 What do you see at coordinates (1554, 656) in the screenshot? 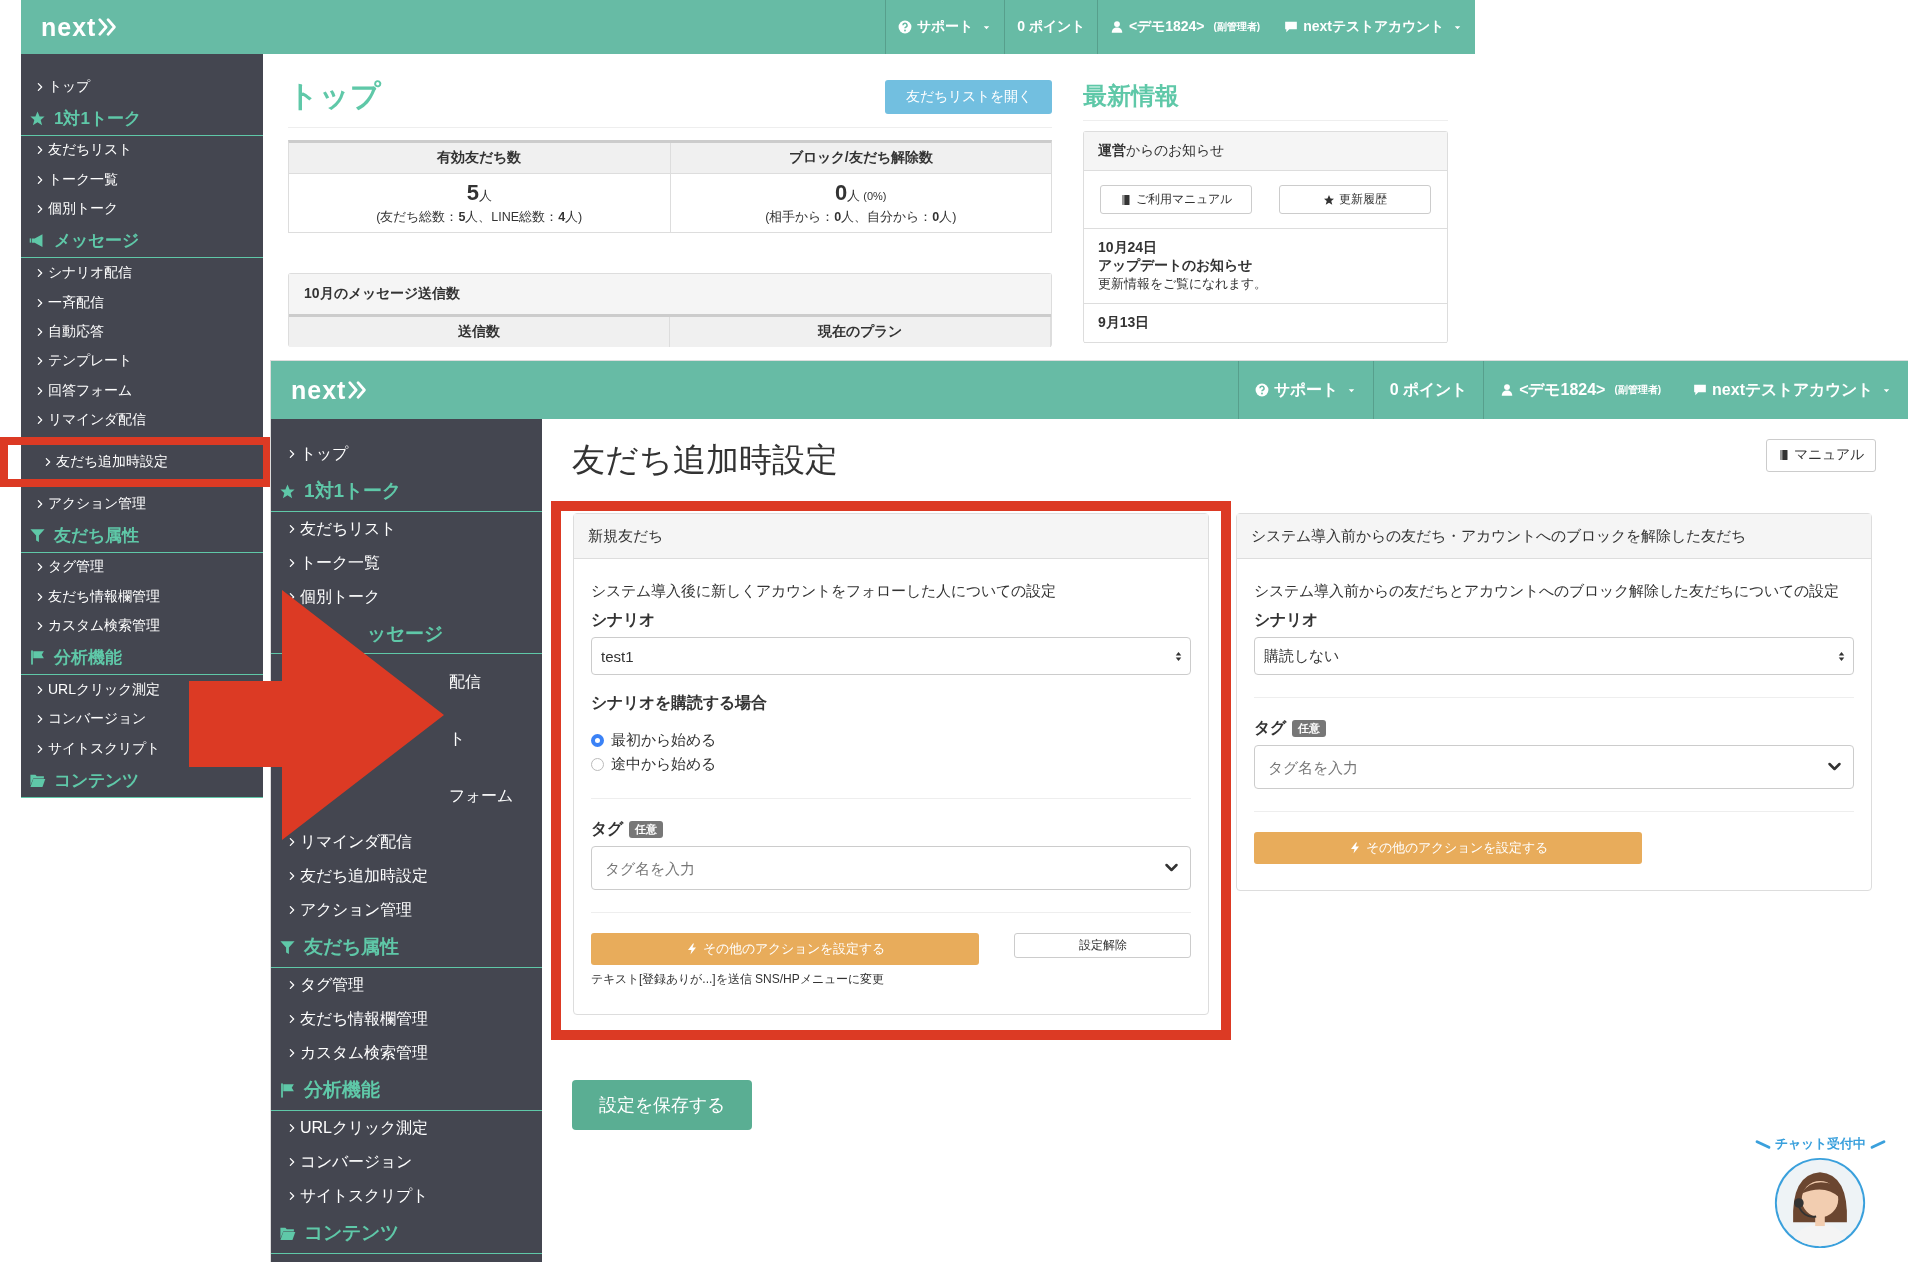
I see `scenario-select: 購読しない` at bounding box center [1554, 656].